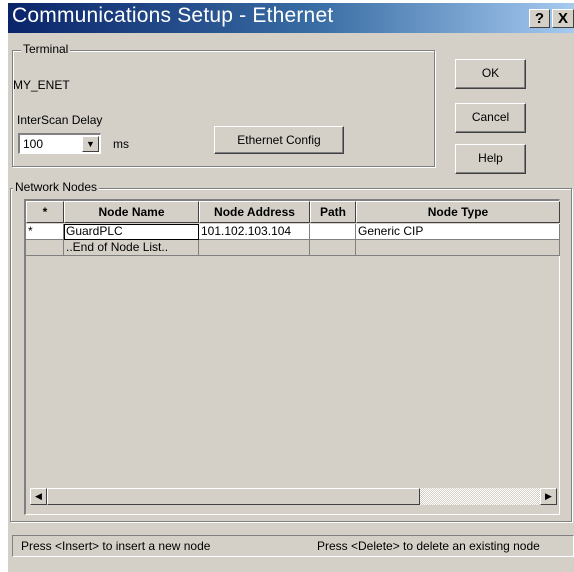 The height and width of the screenshot is (572, 574). Describe the element at coordinates (254, 212) in the screenshot. I see `column-header-node-address: Node Address` at that location.